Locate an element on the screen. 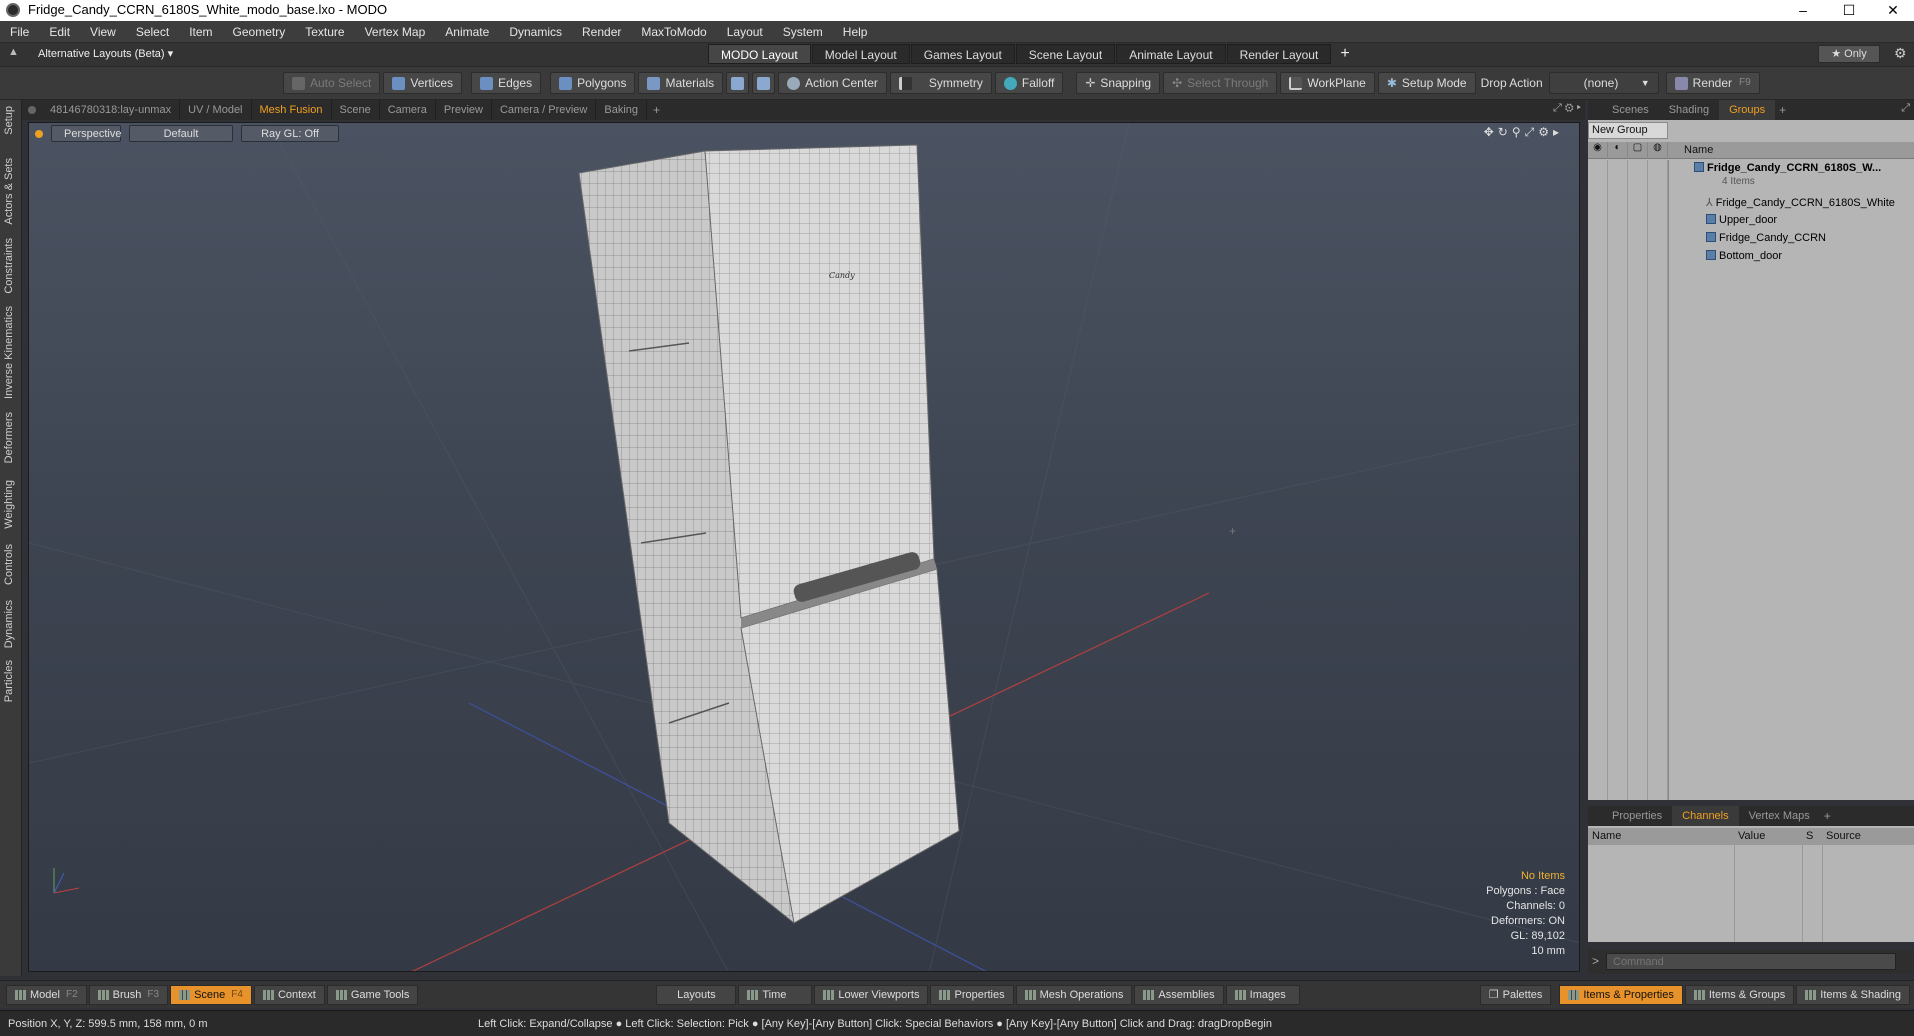 Image resolution: width=1914 pixels, height=1036 pixels. tab-preview: Preview is located at coordinates (464, 110).